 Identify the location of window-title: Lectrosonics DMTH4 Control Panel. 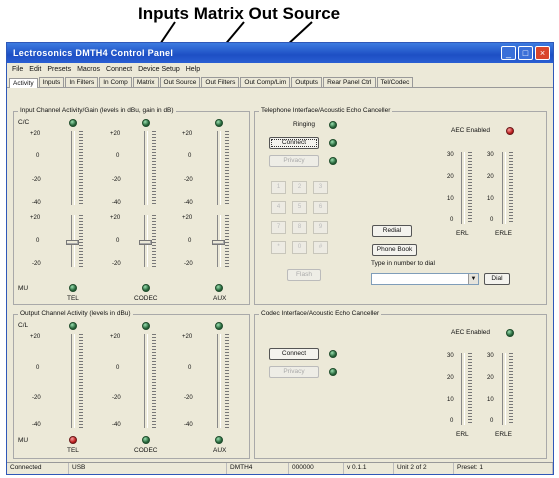
(93, 53).